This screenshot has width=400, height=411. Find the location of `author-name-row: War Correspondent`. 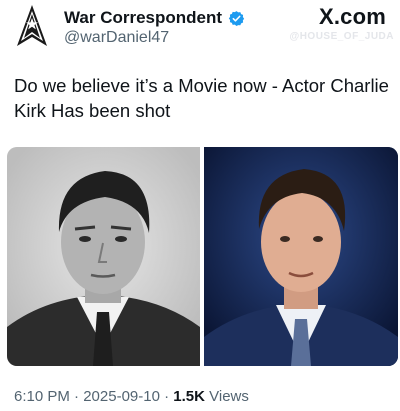

author-name-row: War Correspondent is located at coordinates (154, 18).